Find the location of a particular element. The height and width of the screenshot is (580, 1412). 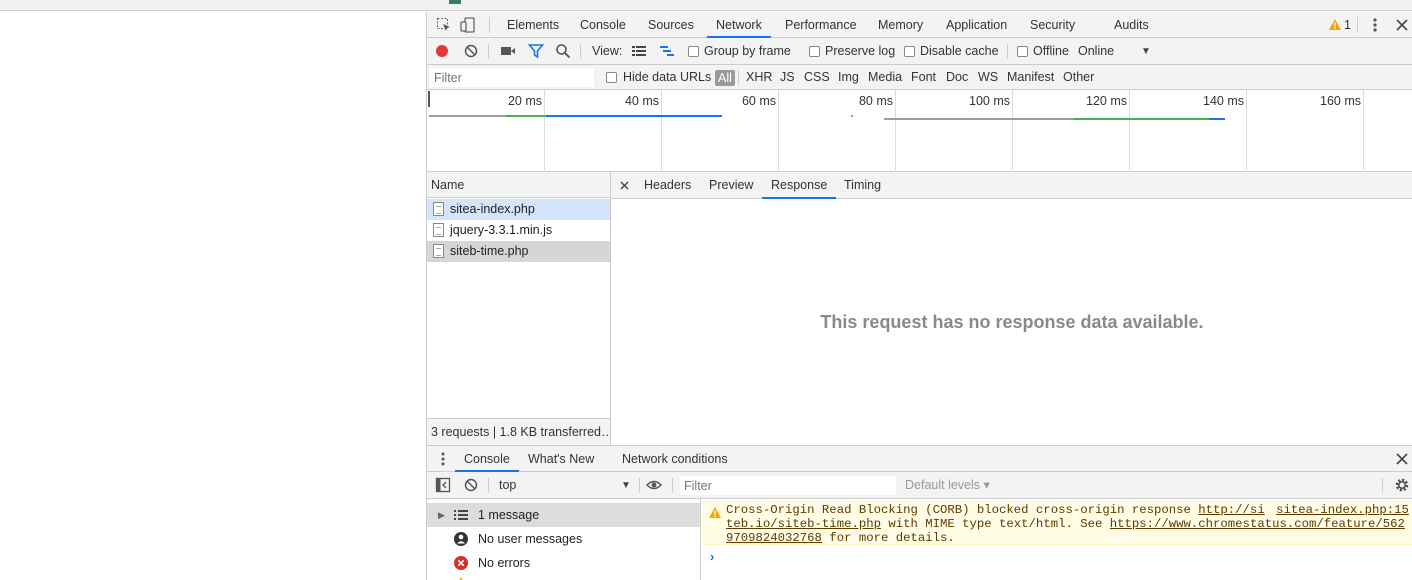

clear-icon is located at coordinates (471, 51).